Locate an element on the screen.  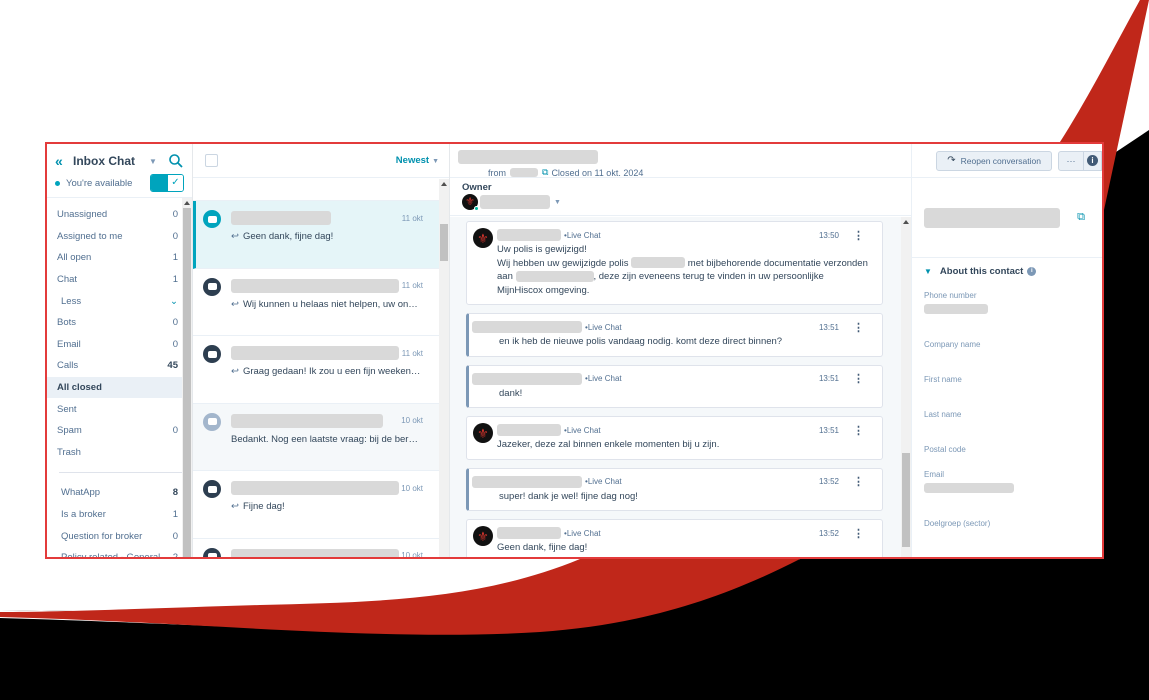
field-label: First name is located at coordinates (943, 379).